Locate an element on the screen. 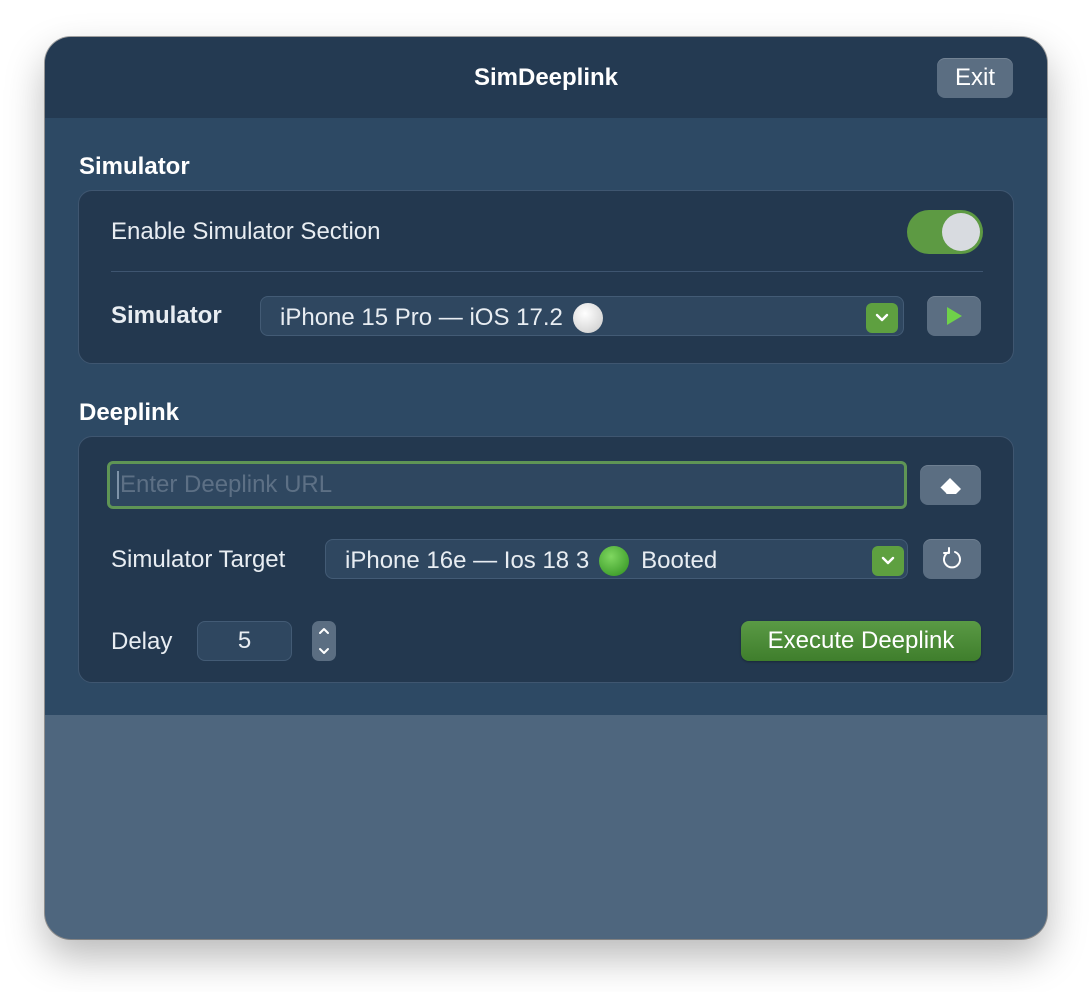 The height and width of the screenshot is (992, 1092). run-simulator-button is located at coordinates (954, 316).